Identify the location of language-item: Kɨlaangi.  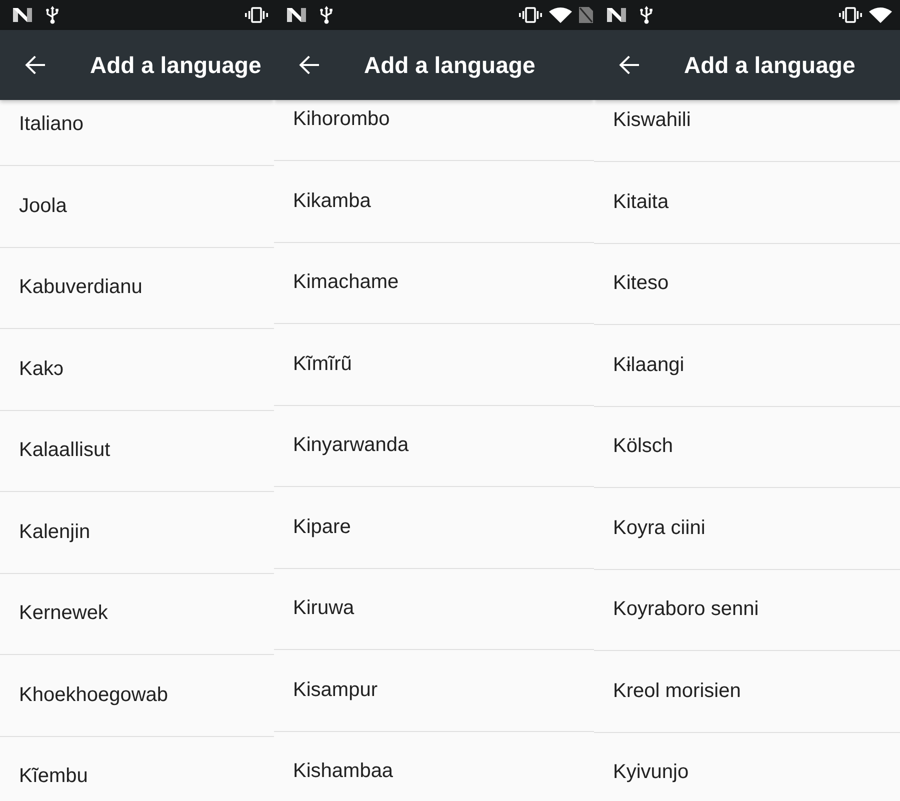
(747, 365).